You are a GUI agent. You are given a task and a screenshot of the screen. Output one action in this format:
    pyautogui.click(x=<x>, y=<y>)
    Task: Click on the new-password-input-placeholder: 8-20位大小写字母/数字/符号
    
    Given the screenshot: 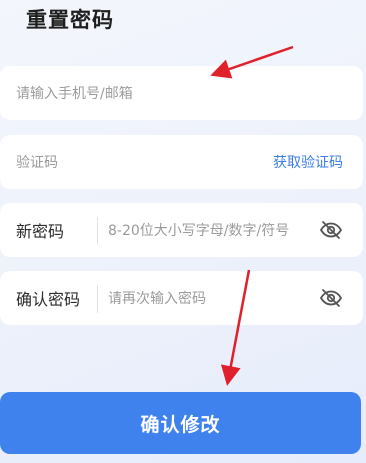 What is the action you would take?
    pyautogui.click(x=198, y=230)
    